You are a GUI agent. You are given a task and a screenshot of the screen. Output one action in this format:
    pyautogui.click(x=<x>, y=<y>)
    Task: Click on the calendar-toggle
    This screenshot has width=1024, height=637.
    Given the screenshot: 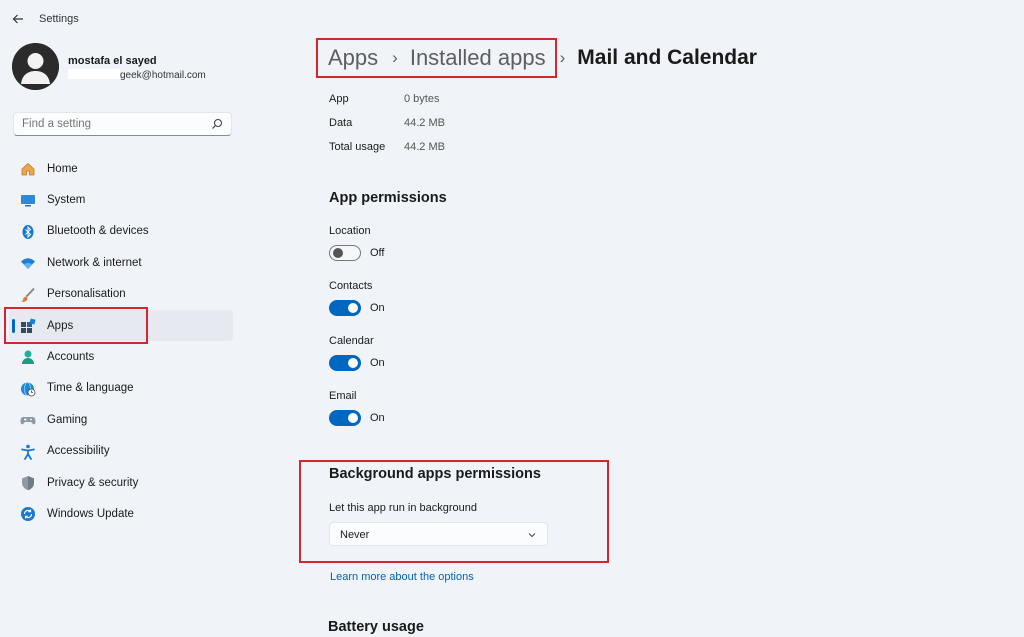 What is the action you would take?
    pyautogui.click(x=345, y=363)
    